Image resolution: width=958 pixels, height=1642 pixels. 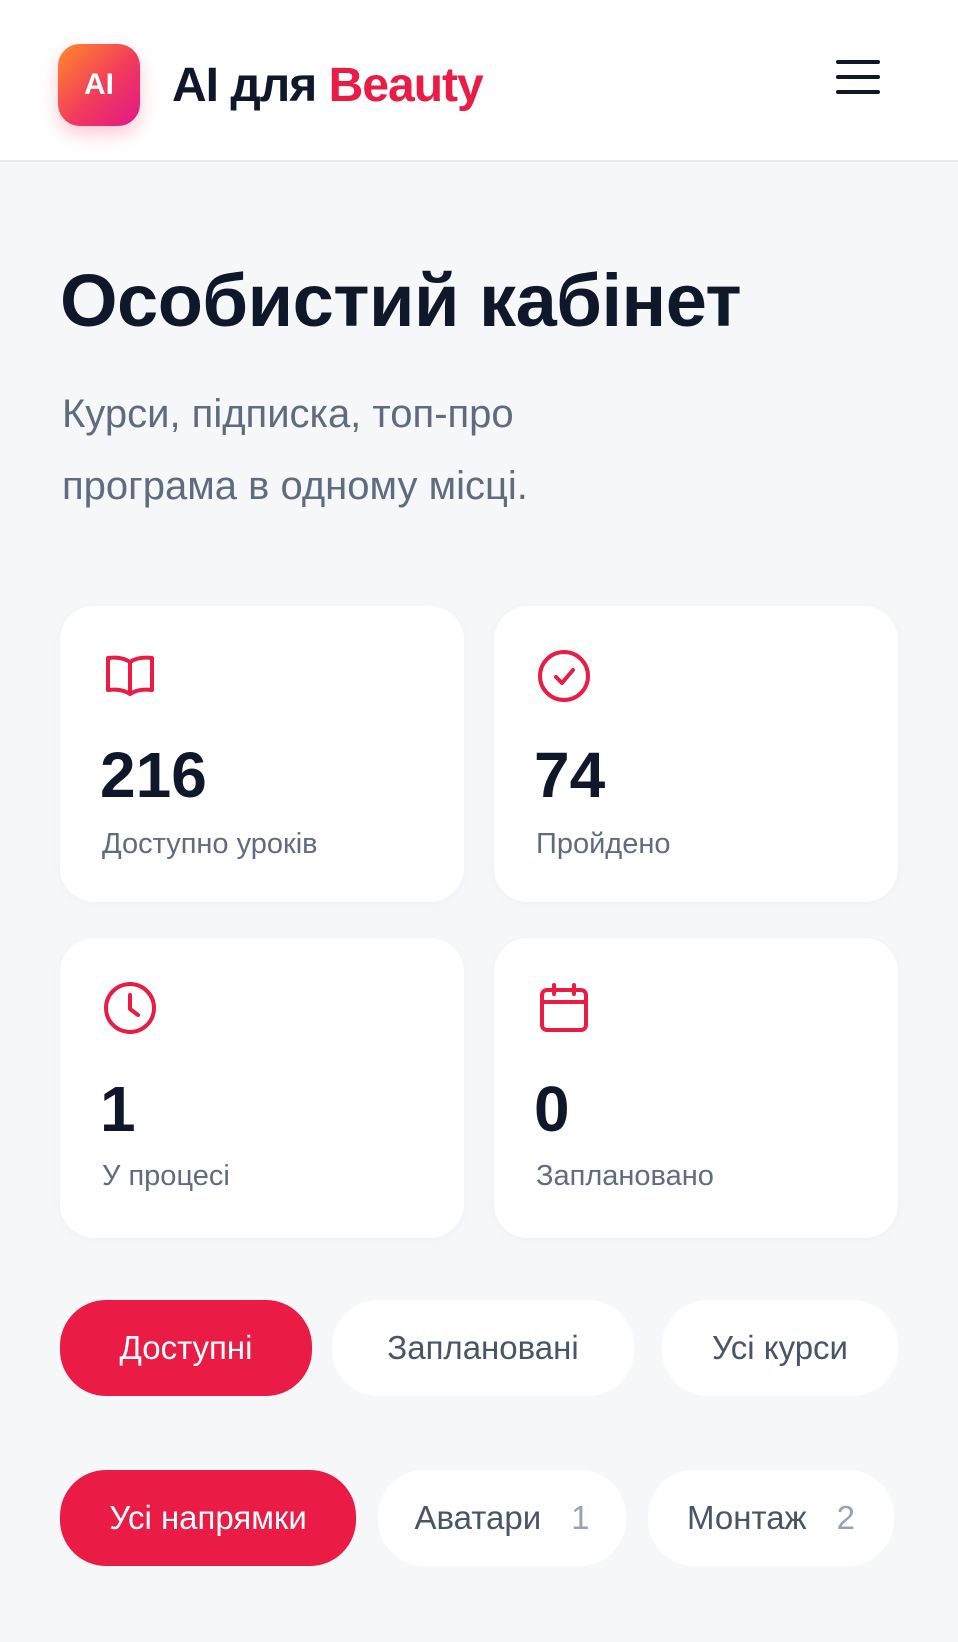 I want to click on stat-card-completed: 74 Пройдено, so click(x=696, y=754).